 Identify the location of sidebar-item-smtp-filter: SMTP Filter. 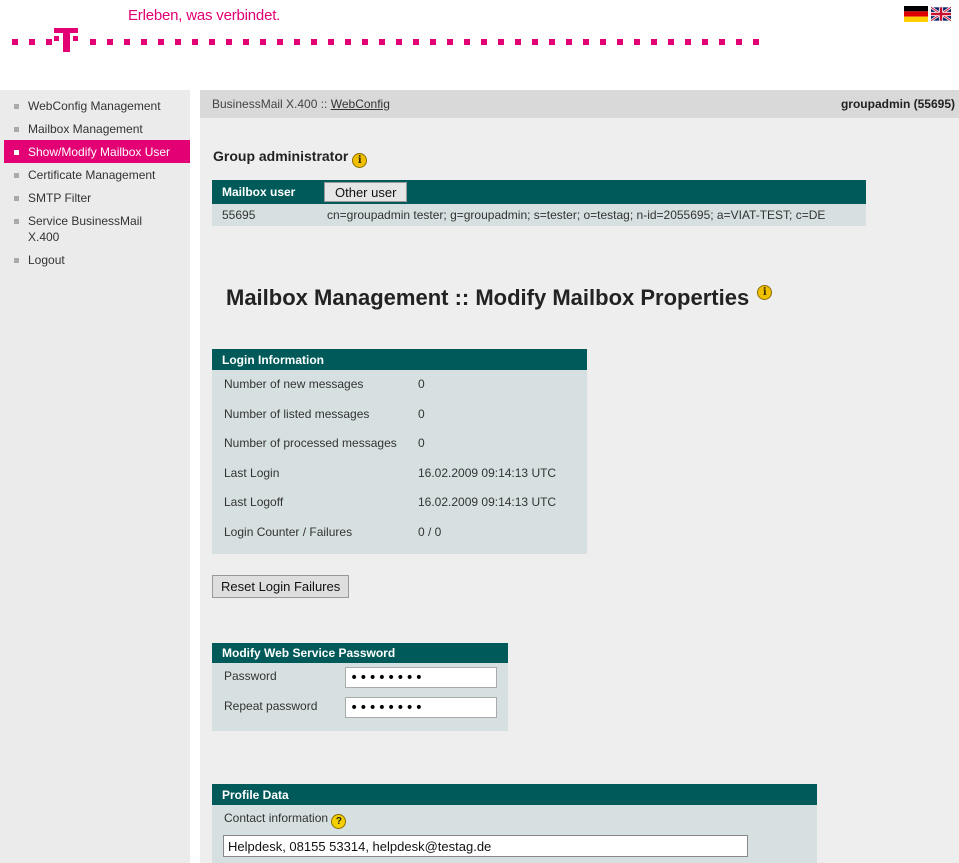
(95, 197).